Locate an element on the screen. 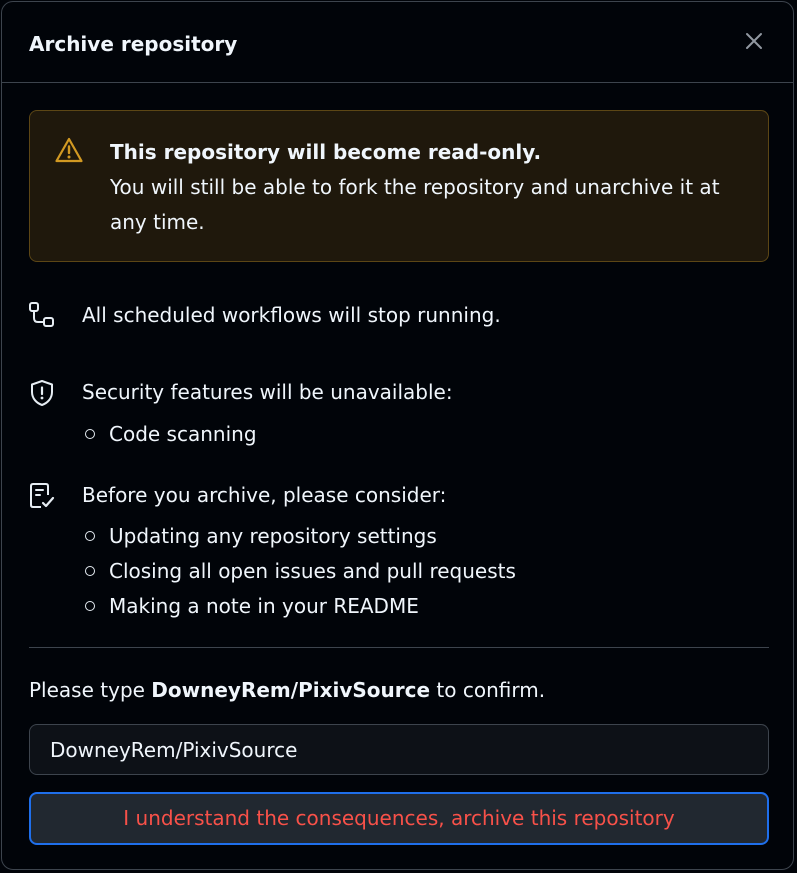 This screenshot has height=873, width=797. x-icon is located at coordinates (754, 41).